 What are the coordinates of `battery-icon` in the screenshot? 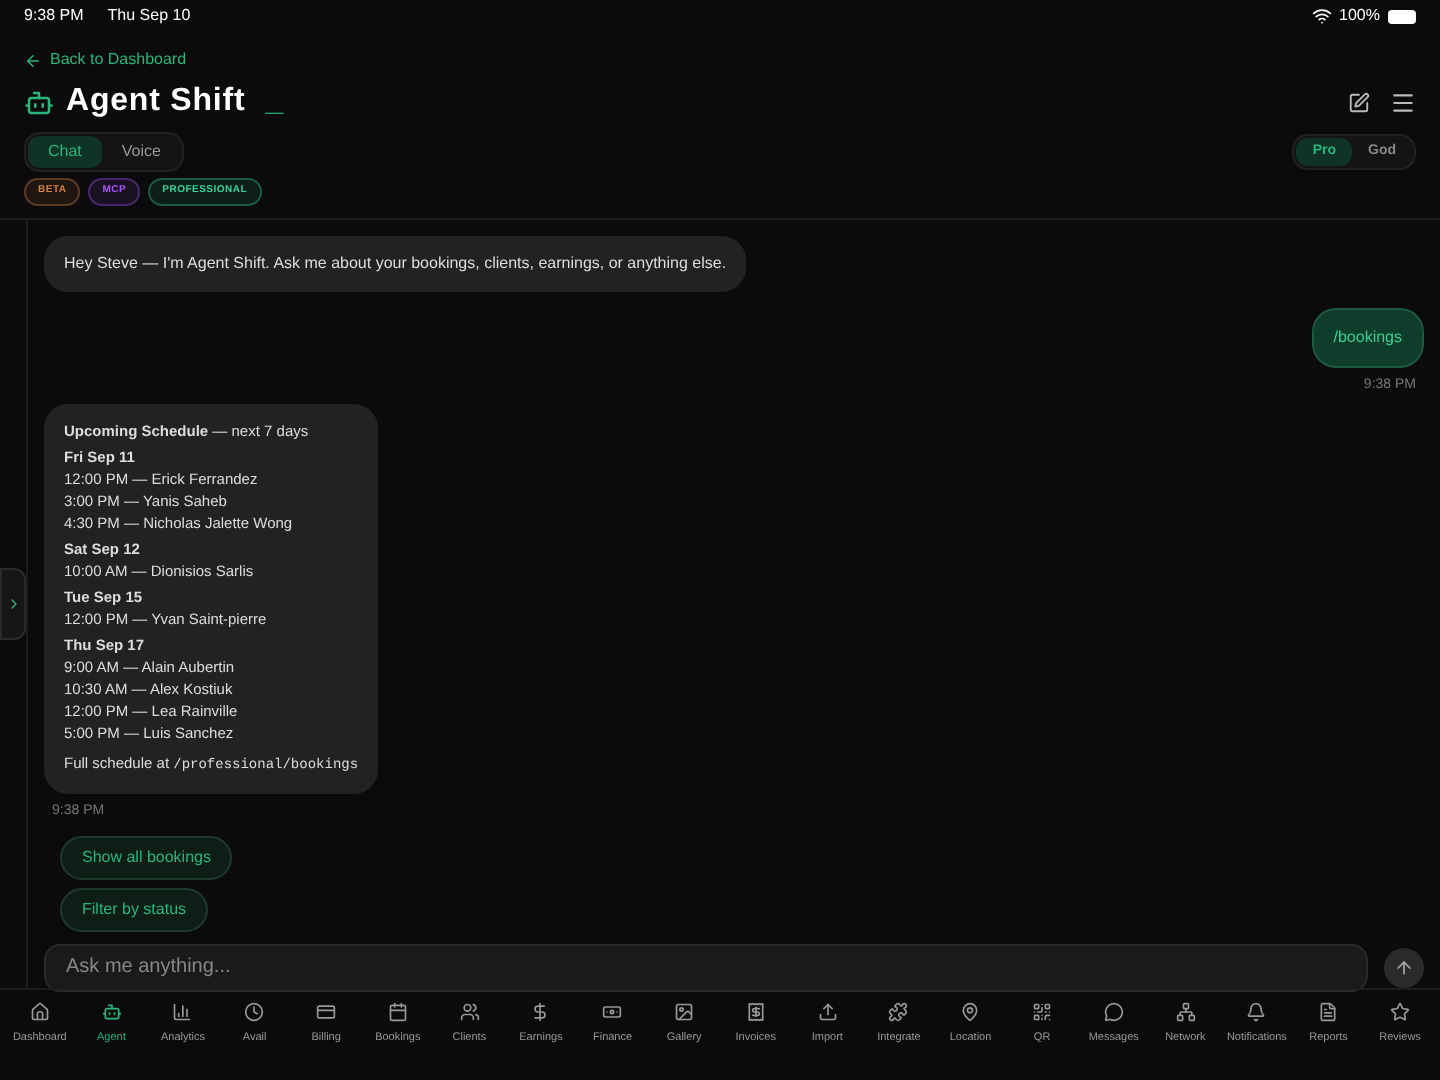 It's located at (1402, 16).